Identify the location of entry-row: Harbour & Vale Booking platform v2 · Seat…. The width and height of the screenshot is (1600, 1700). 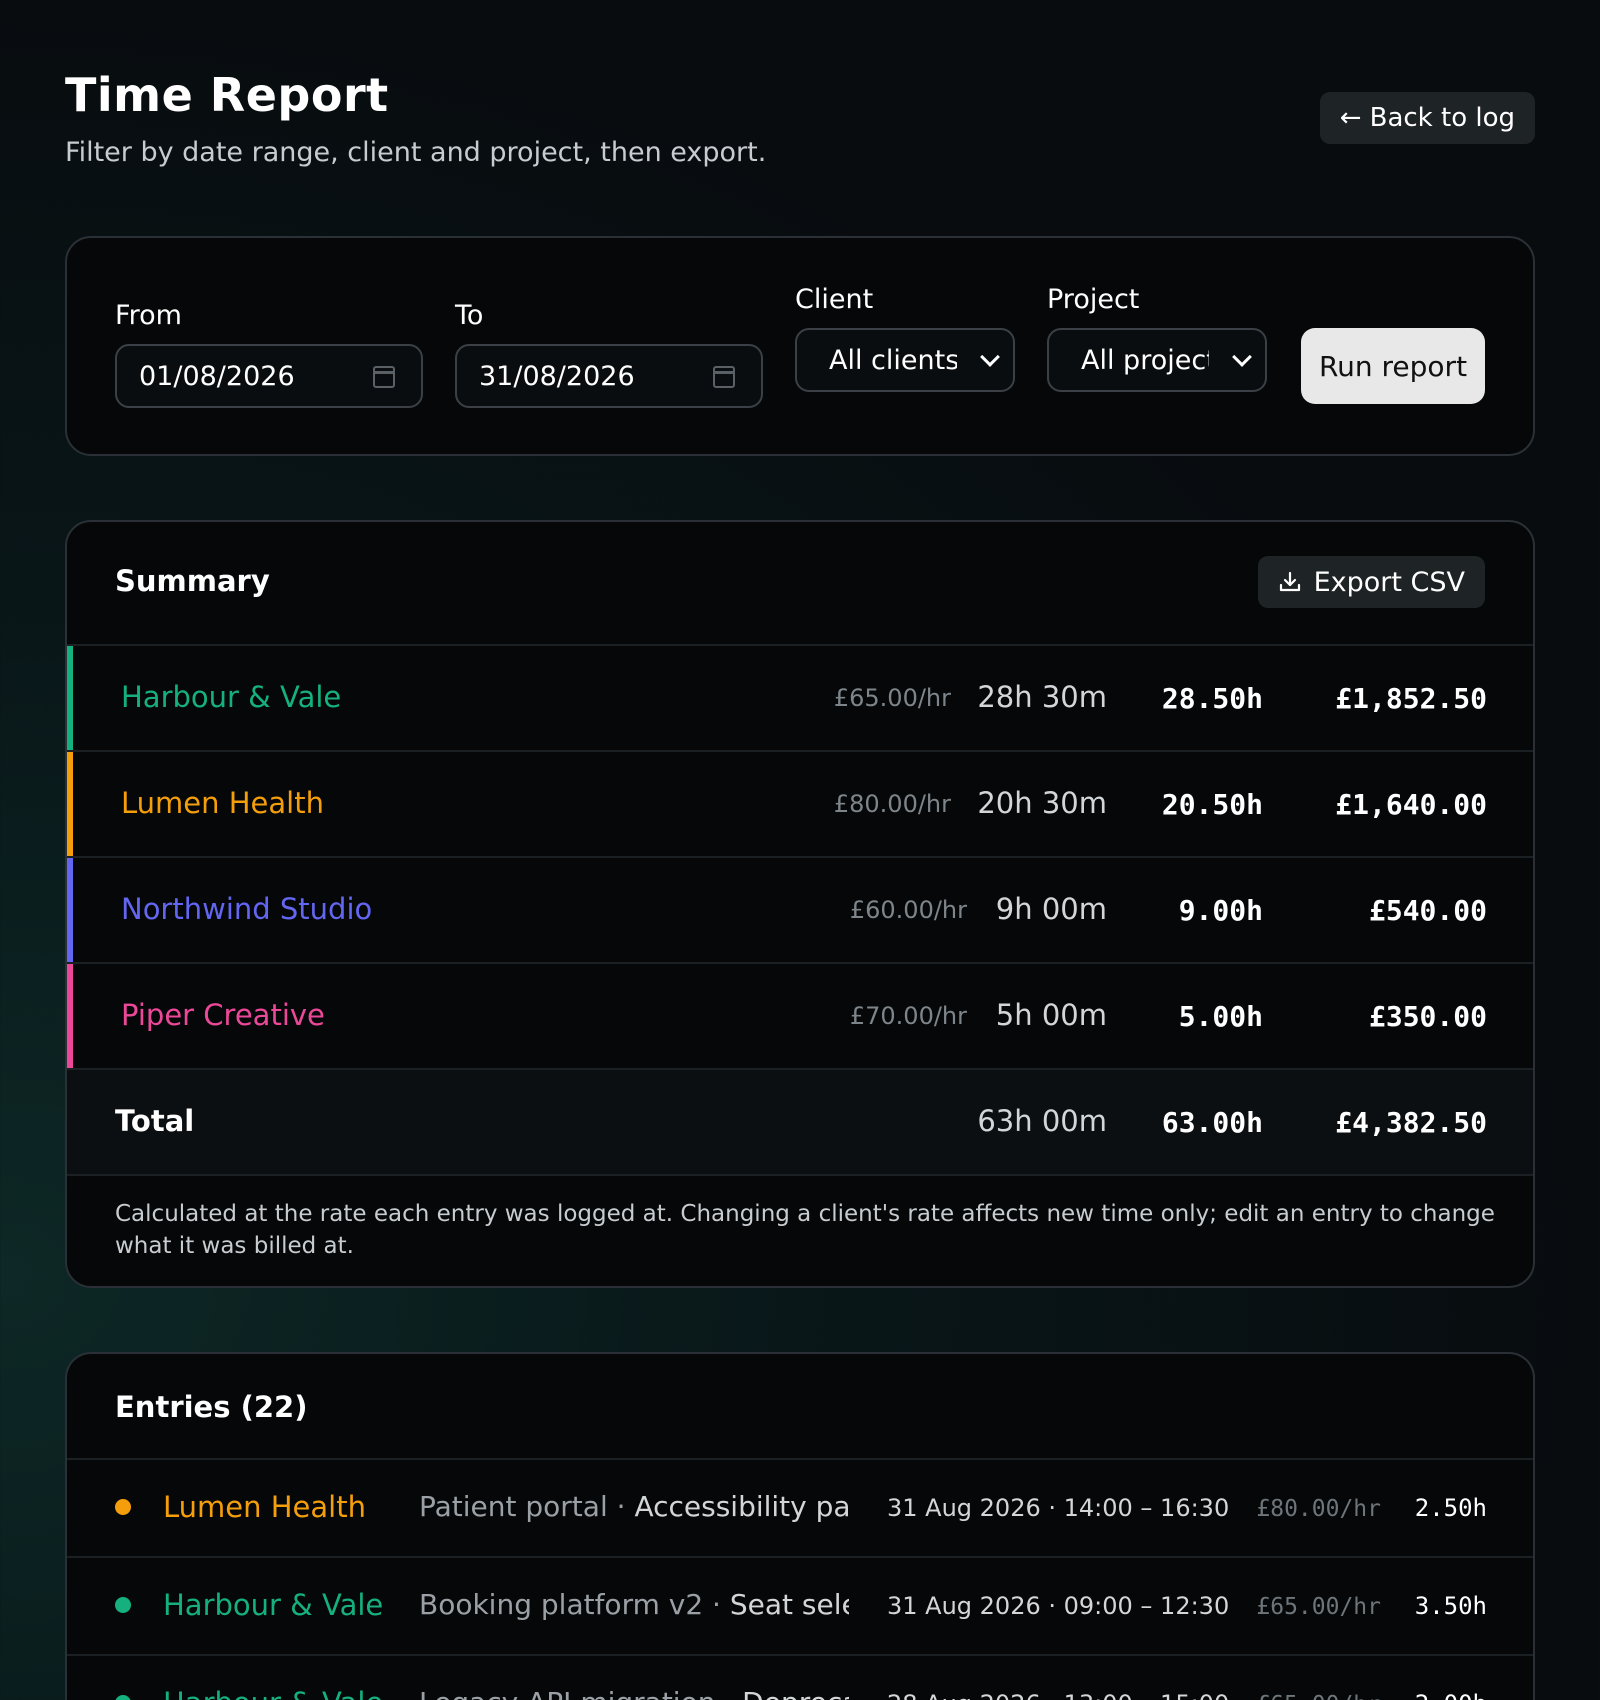
(800, 1605).